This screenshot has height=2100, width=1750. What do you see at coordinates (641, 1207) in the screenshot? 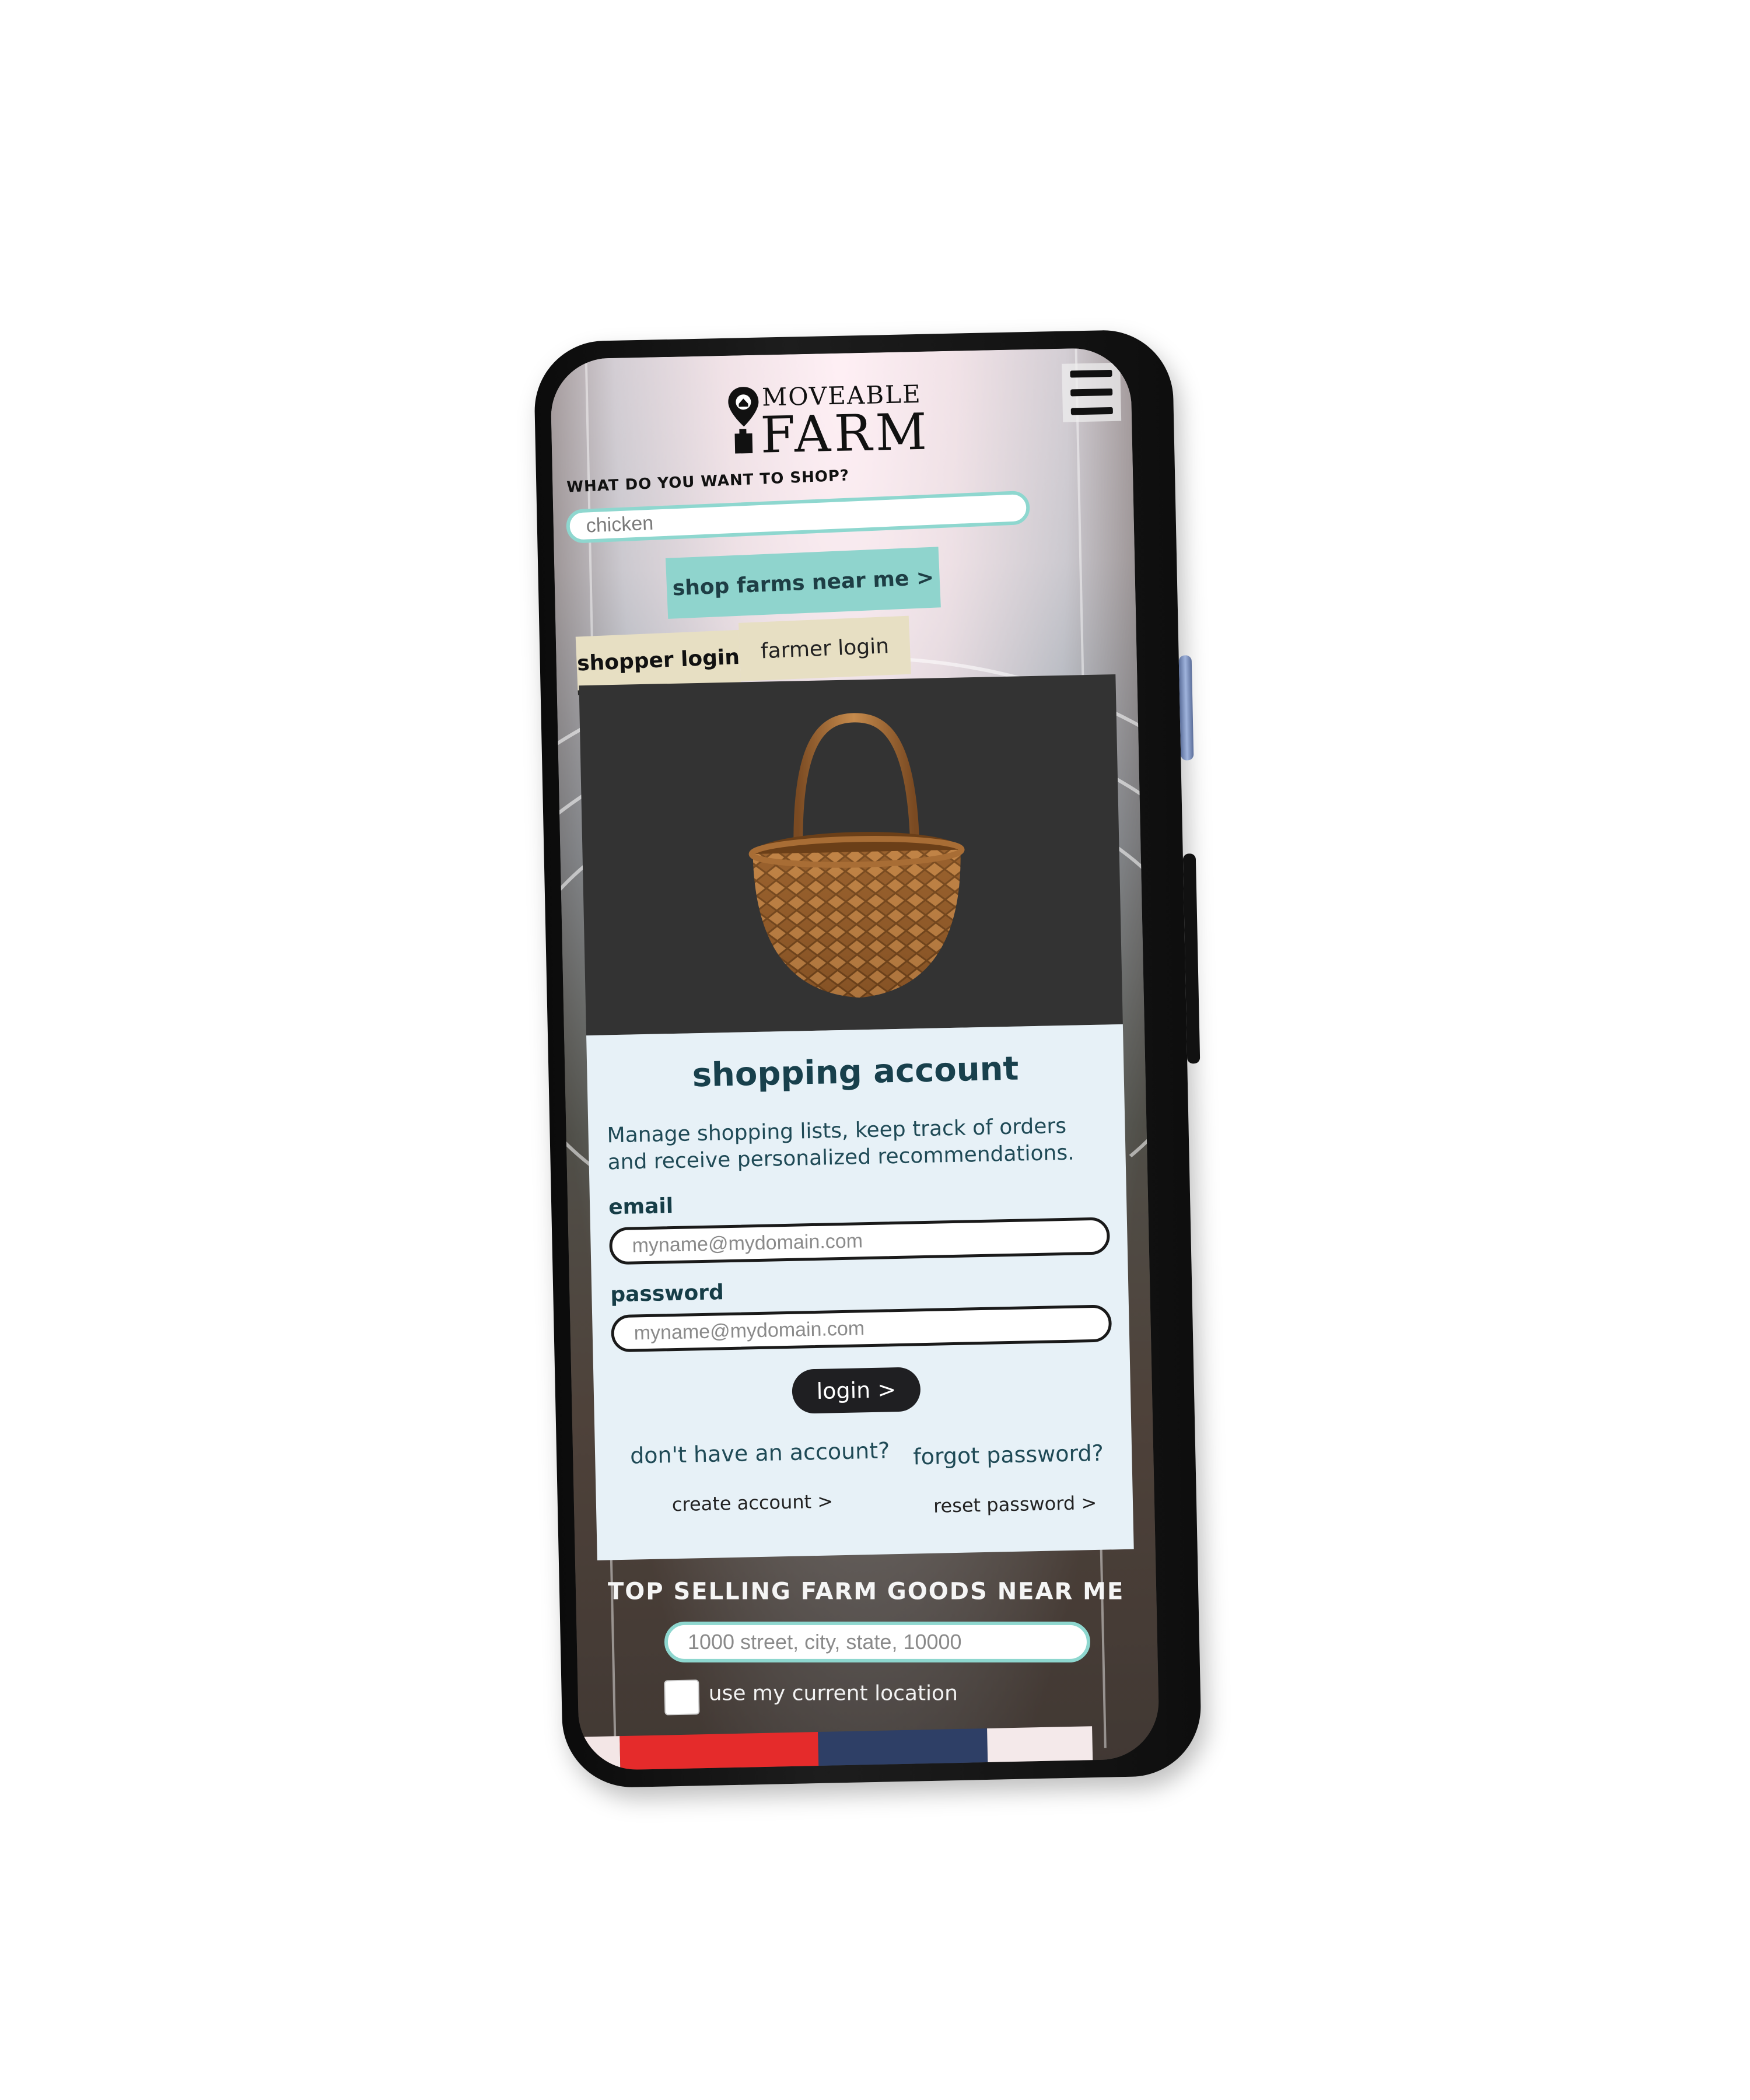
I see `email-label: email` at bounding box center [641, 1207].